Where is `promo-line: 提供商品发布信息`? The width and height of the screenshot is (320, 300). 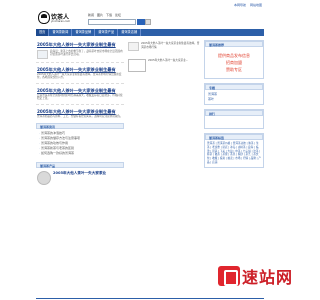 promo-line: 提供商品发布信息 is located at coordinates (234, 55).